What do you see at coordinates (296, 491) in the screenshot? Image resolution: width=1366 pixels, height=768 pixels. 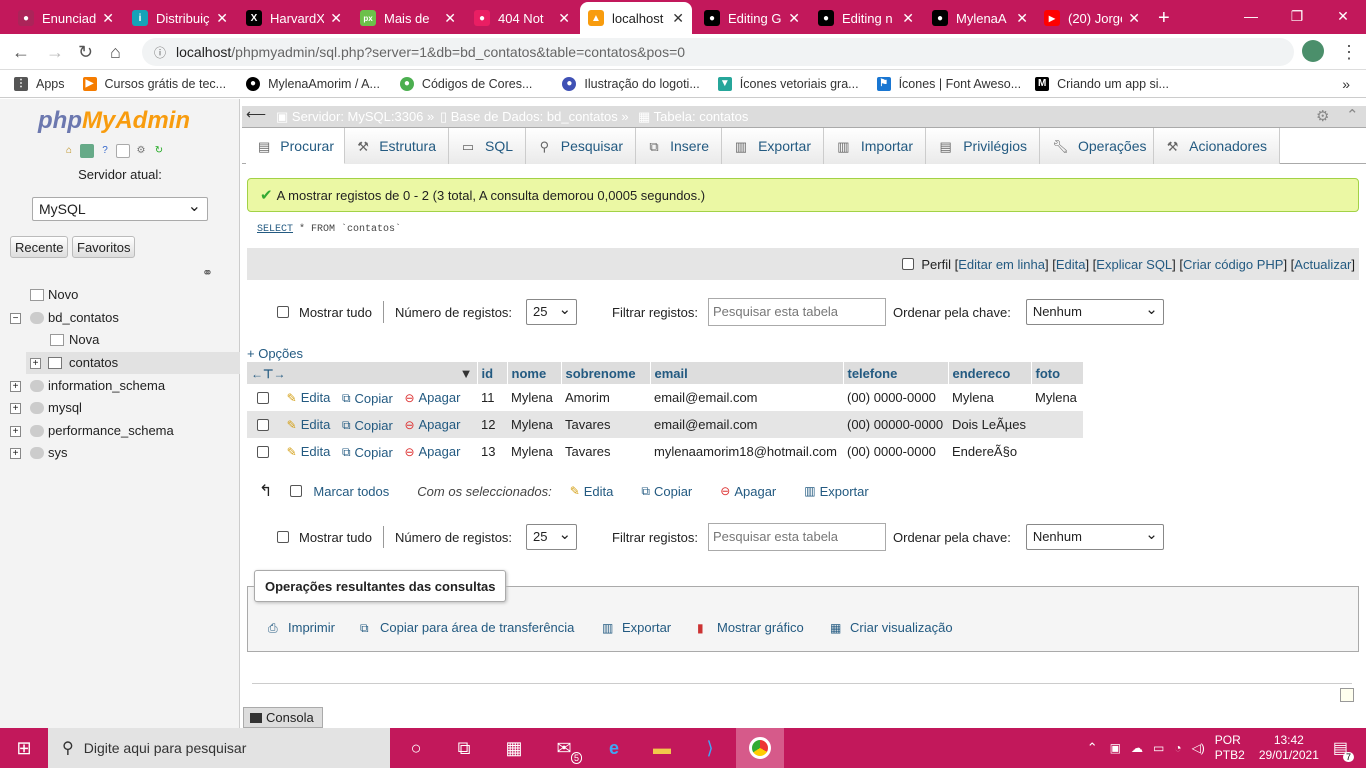 I see `mark-all-checkbox` at bounding box center [296, 491].